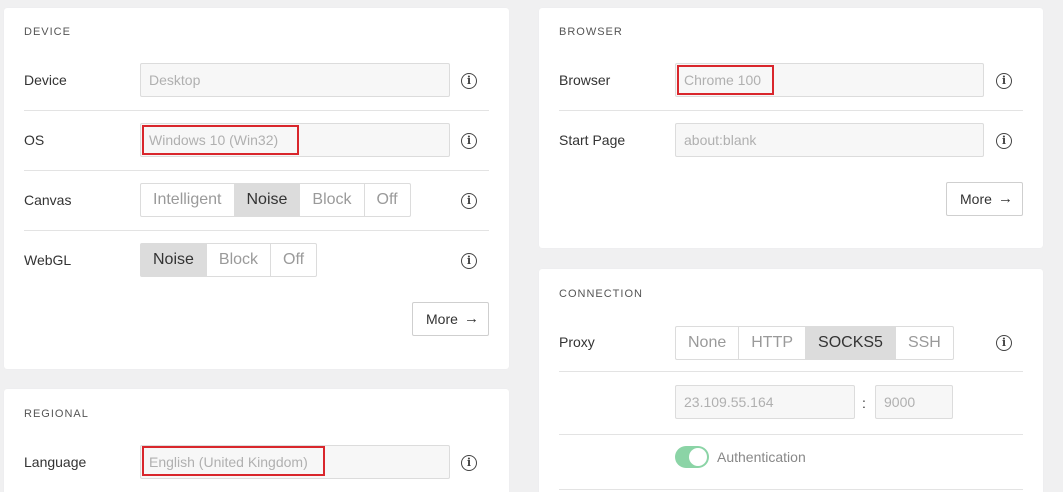 This screenshot has width=1063, height=492. I want to click on device-more-button: More →, so click(450, 319).